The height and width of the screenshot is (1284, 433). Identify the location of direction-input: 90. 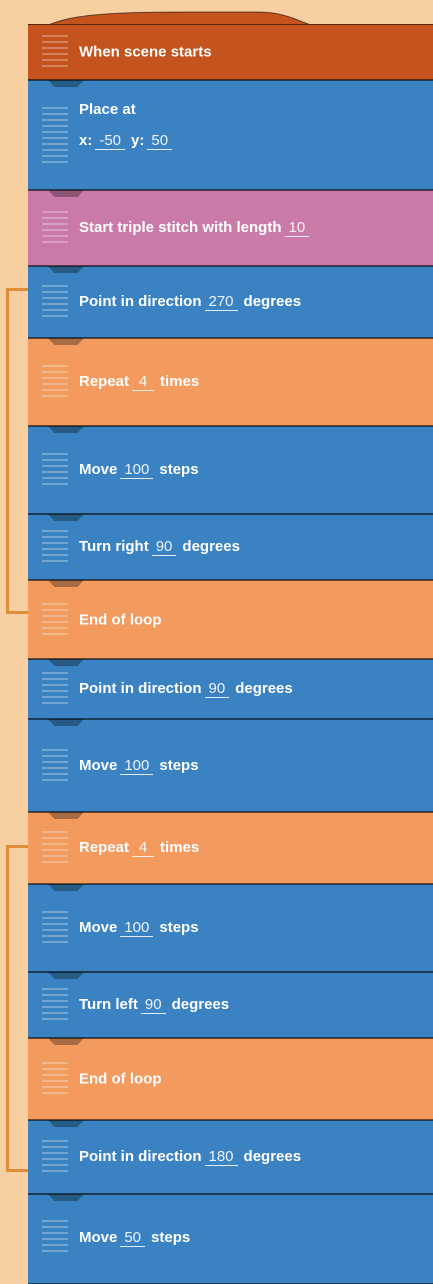
(217, 689).